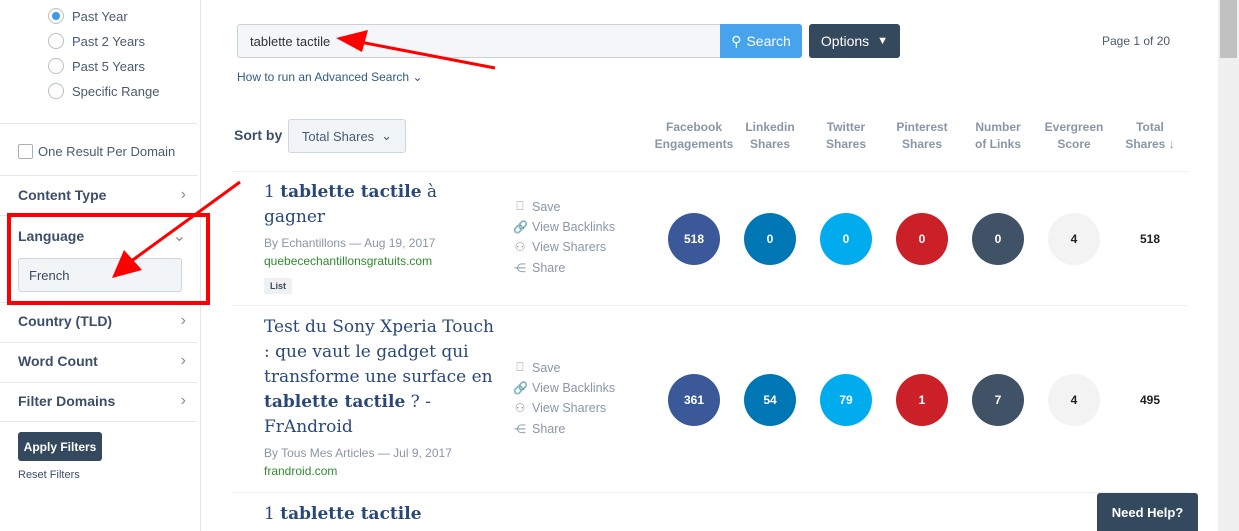 This screenshot has width=1239, height=531. I want to click on radio-past-5-years: Past 5 Years, so click(96, 66).